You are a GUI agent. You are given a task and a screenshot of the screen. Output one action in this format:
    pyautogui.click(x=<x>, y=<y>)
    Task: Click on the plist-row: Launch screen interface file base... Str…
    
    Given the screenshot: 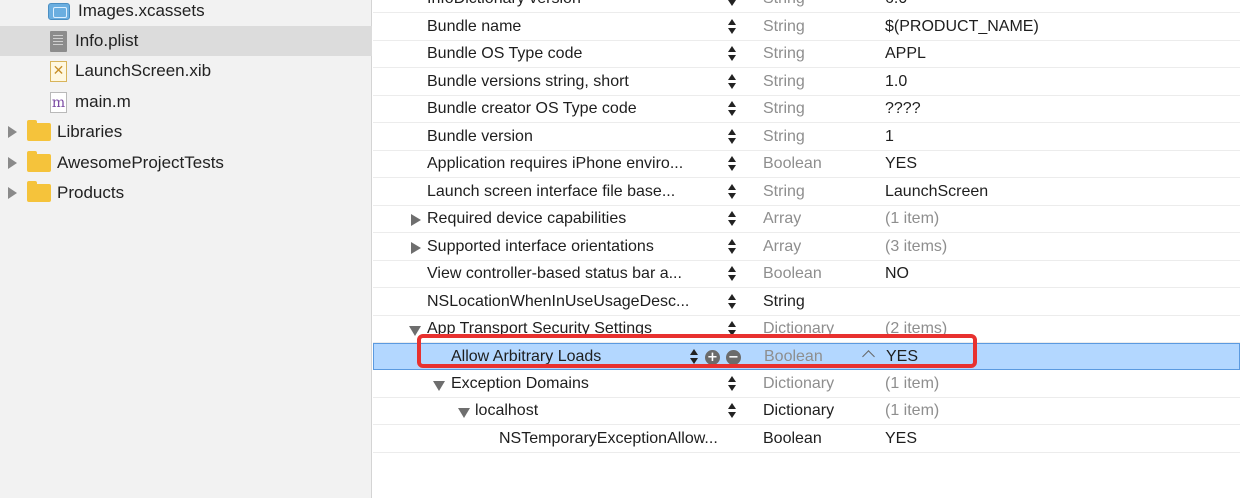 What is the action you would take?
    pyautogui.click(x=806, y=192)
    